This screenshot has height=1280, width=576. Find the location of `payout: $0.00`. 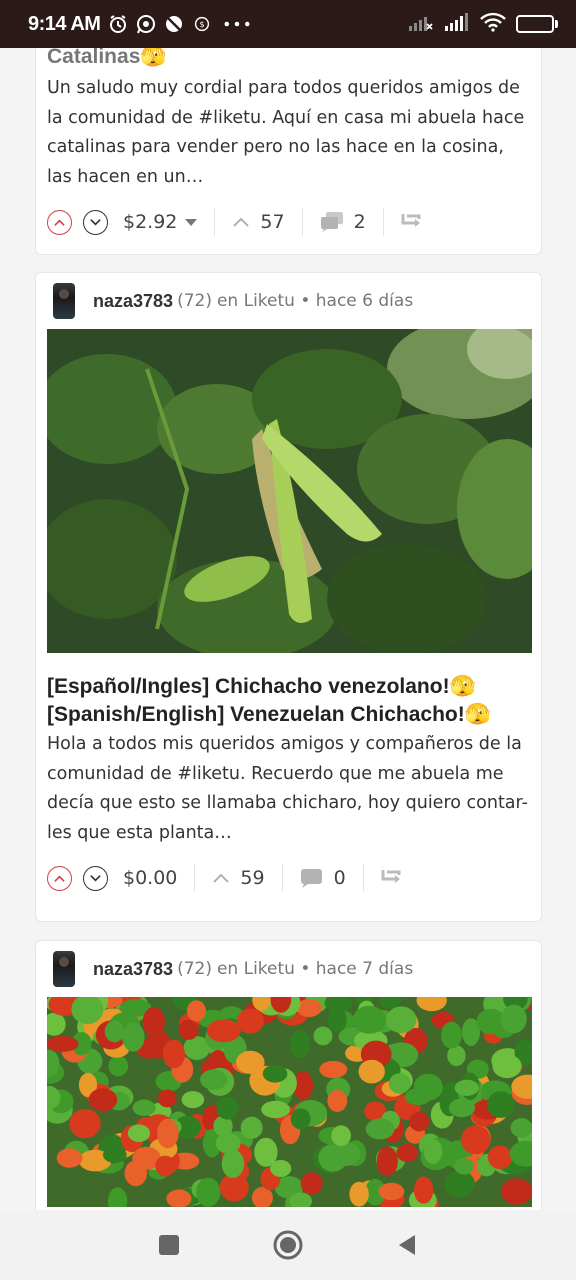

payout: $0.00 is located at coordinates (150, 878).